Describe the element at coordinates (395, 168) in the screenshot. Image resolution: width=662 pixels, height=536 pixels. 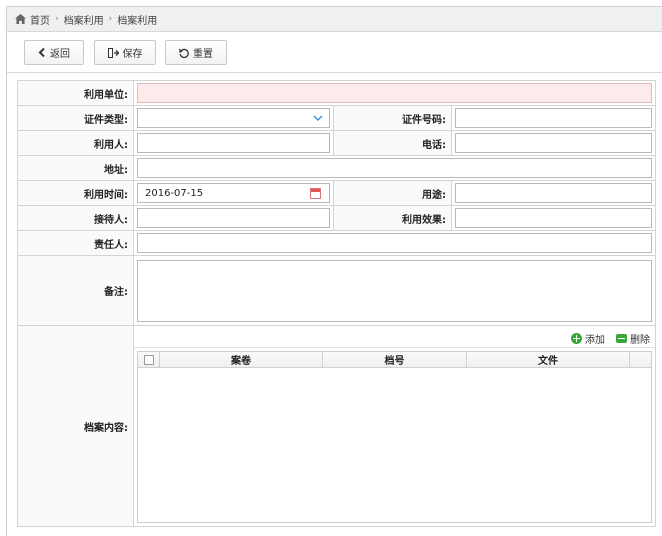
I see `address-field` at that location.